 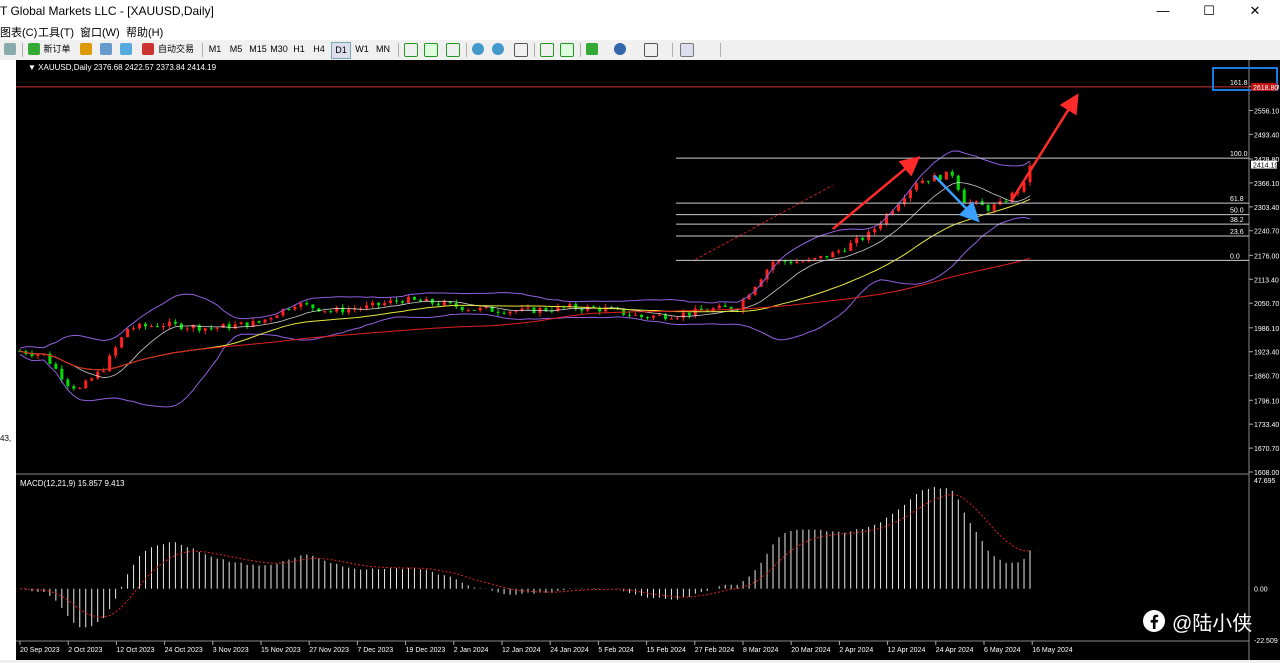 I want to click on zoom-in-icon, so click(x=478, y=49).